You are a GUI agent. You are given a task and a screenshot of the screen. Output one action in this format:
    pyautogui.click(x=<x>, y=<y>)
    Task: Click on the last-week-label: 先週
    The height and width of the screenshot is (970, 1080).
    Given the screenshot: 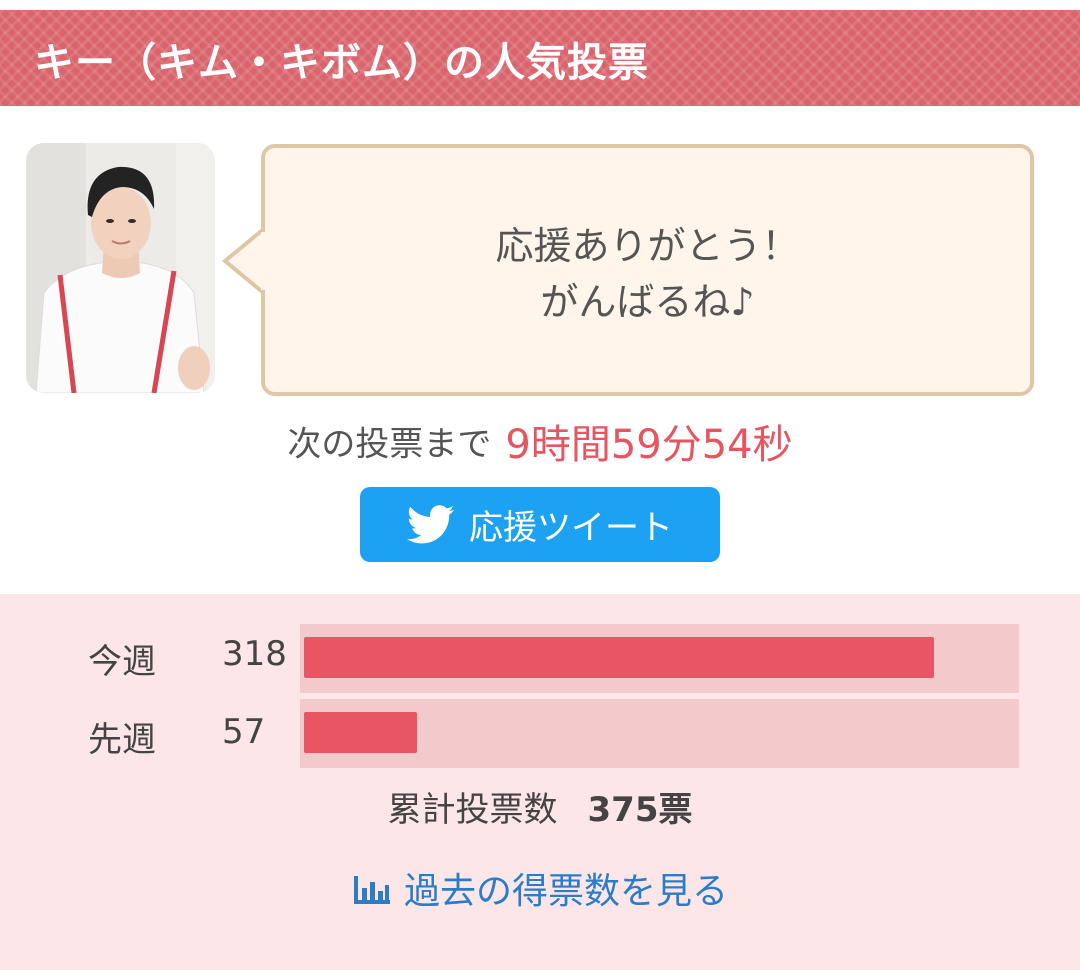 What is the action you would take?
    pyautogui.click(x=122, y=740)
    